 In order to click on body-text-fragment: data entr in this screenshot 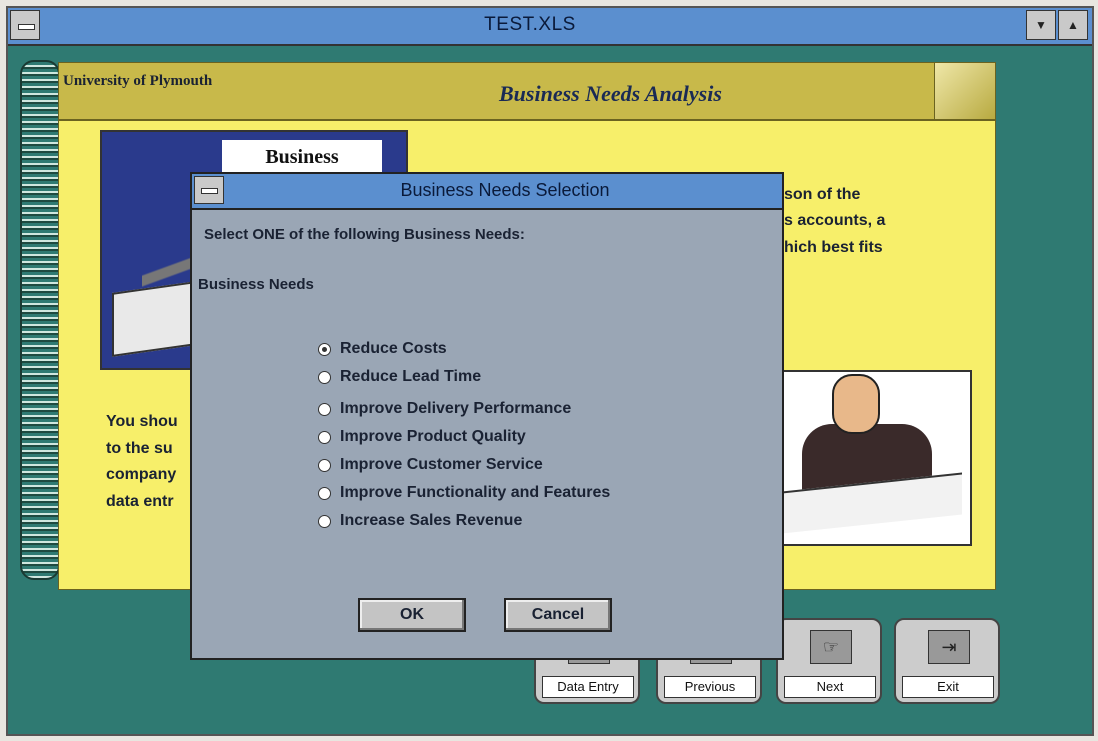, I will do `click(140, 501)`.